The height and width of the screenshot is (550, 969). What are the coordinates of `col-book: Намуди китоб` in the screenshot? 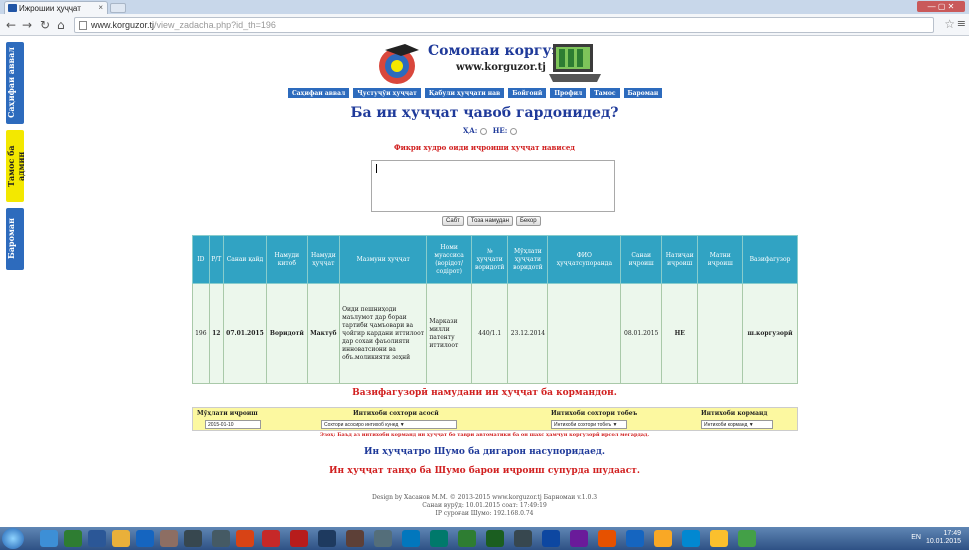 It's located at (287, 259).